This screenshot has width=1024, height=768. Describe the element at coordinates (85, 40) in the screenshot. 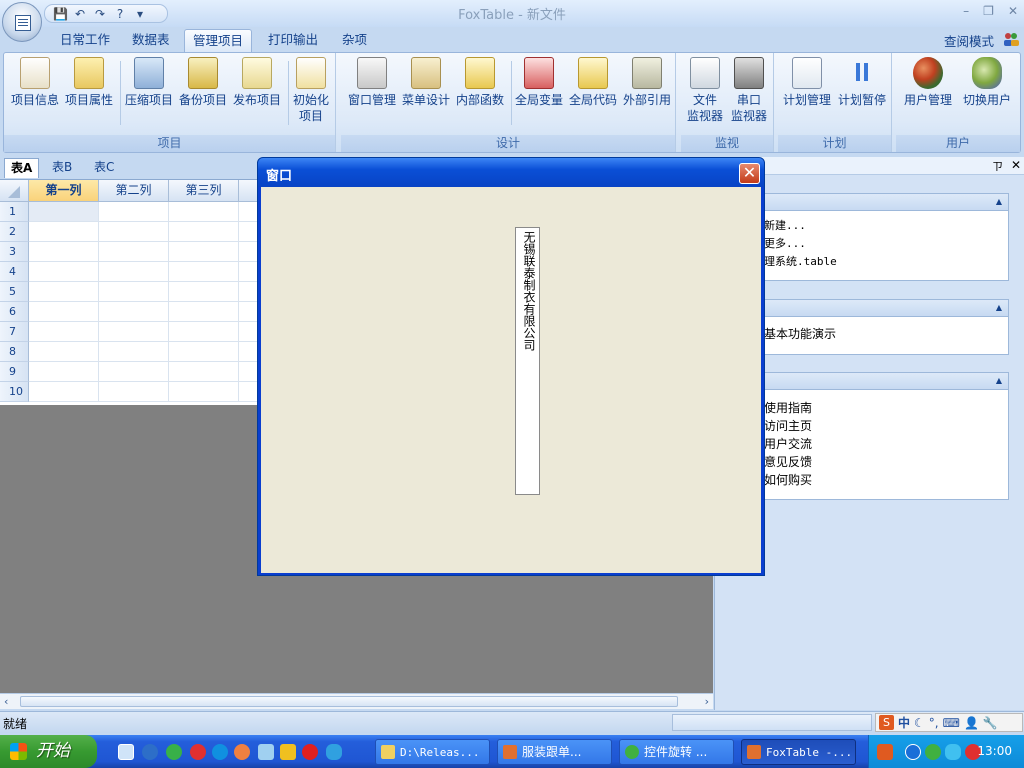

I see `tab-daily-work: 日常工作` at that location.